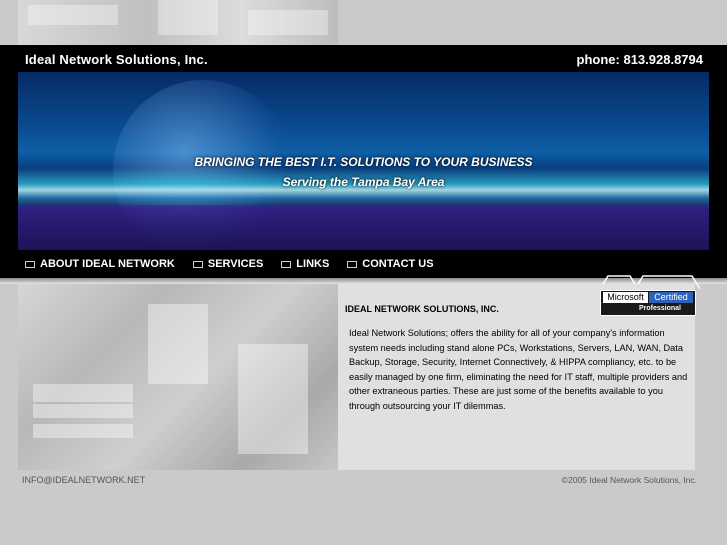 The width and height of the screenshot is (727, 545). What do you see at coordinates (671, 297) in the screenshot?
I see `badge-certified: Certified` at bounding box center [671, 297].